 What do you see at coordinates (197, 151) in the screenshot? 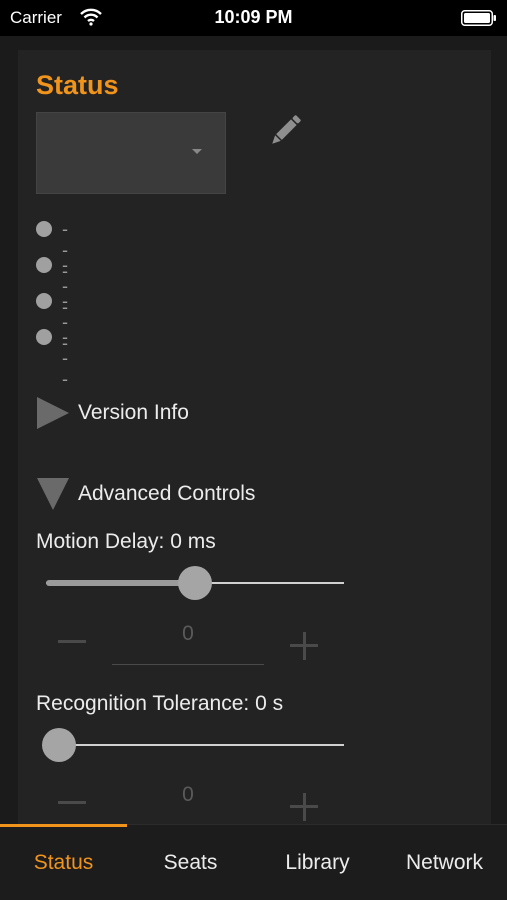
I see `caret-down-icon` at bounding box center [197, 151].